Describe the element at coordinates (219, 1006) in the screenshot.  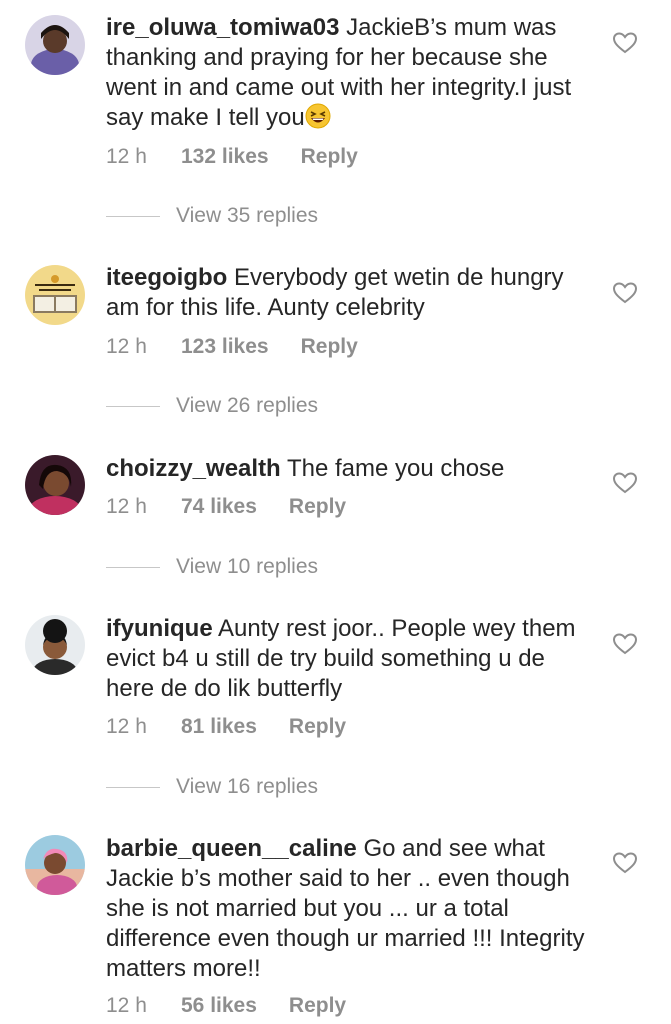
I see `likes-count: 56 likes` at that location.